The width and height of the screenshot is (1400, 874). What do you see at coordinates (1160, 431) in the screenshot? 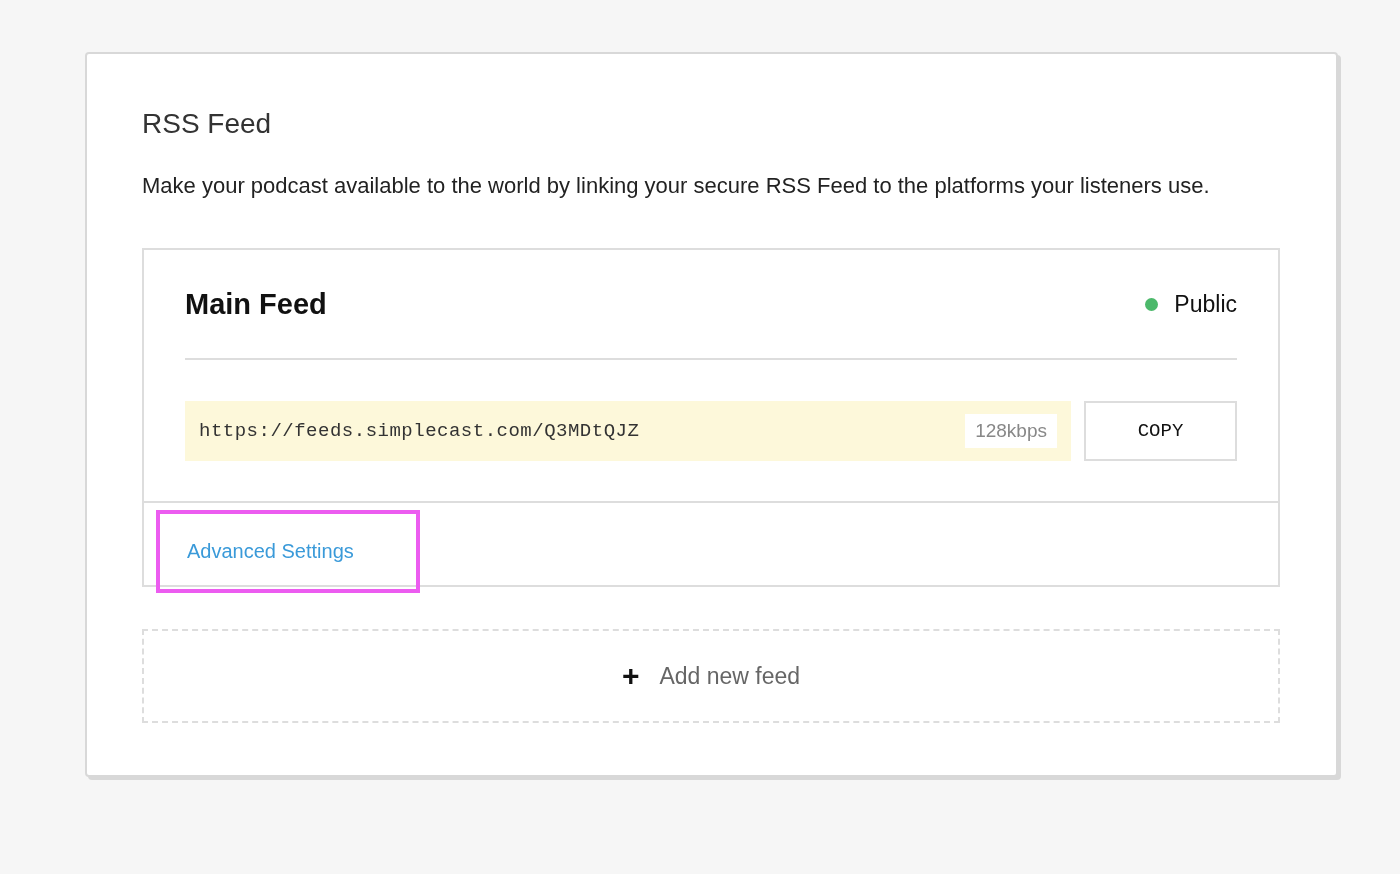
I see `copy-button: COPY` at bounding box center [1160, 431].